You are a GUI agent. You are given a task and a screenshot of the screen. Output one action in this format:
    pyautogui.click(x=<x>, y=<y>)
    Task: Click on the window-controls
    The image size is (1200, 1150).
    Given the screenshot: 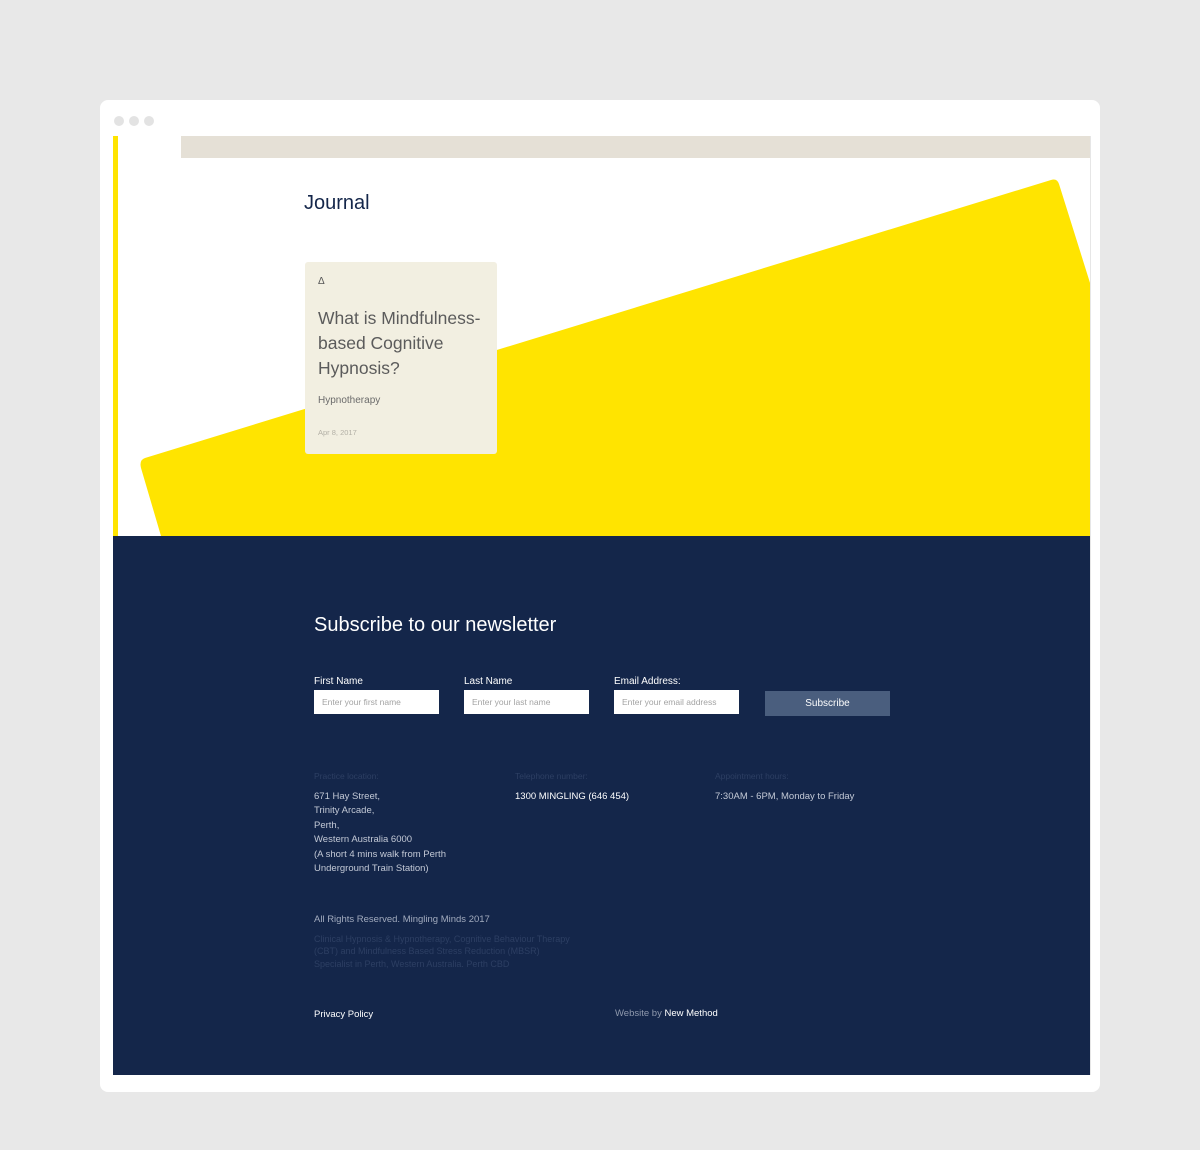 What is the action you would take?
    pyautogui.click(x=134, y=121)
    